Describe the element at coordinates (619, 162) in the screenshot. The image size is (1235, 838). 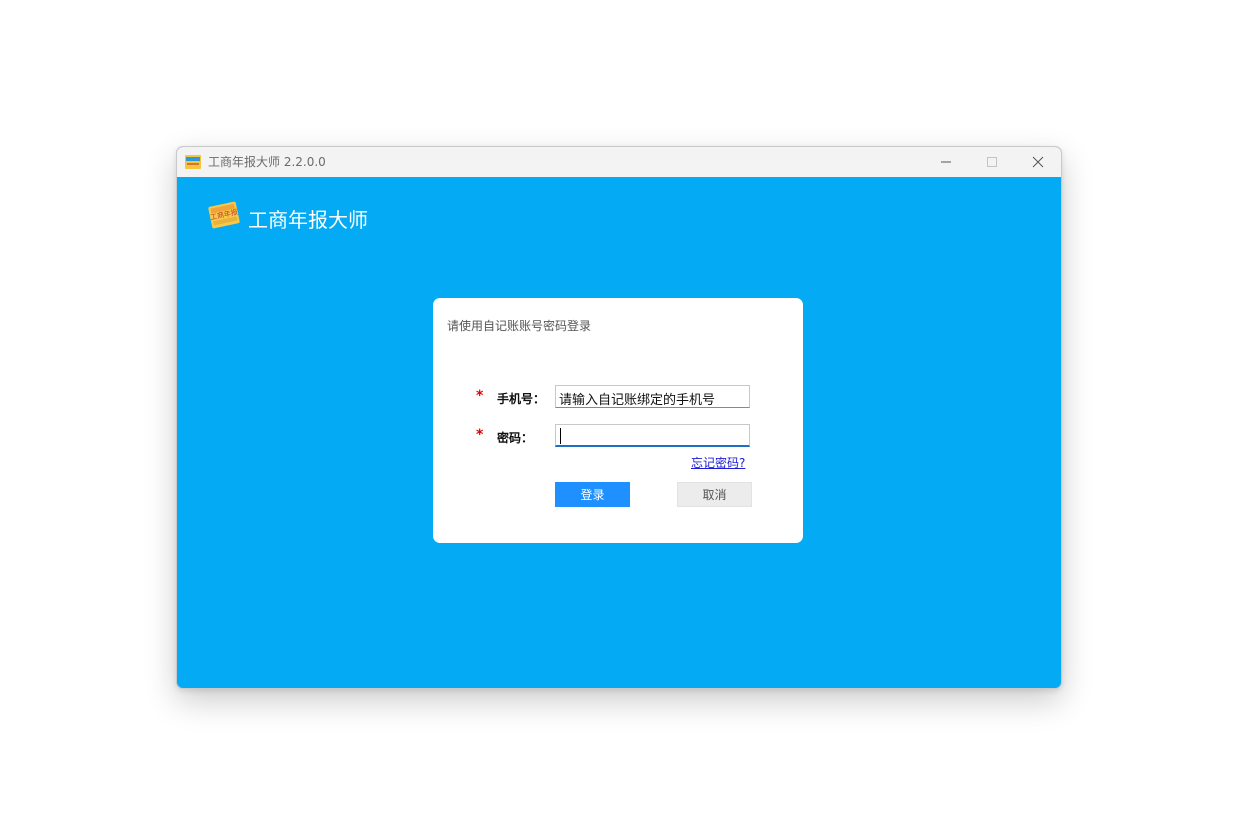
I see `title-bar: 工商年报大师 2.2.0.0` at that location.